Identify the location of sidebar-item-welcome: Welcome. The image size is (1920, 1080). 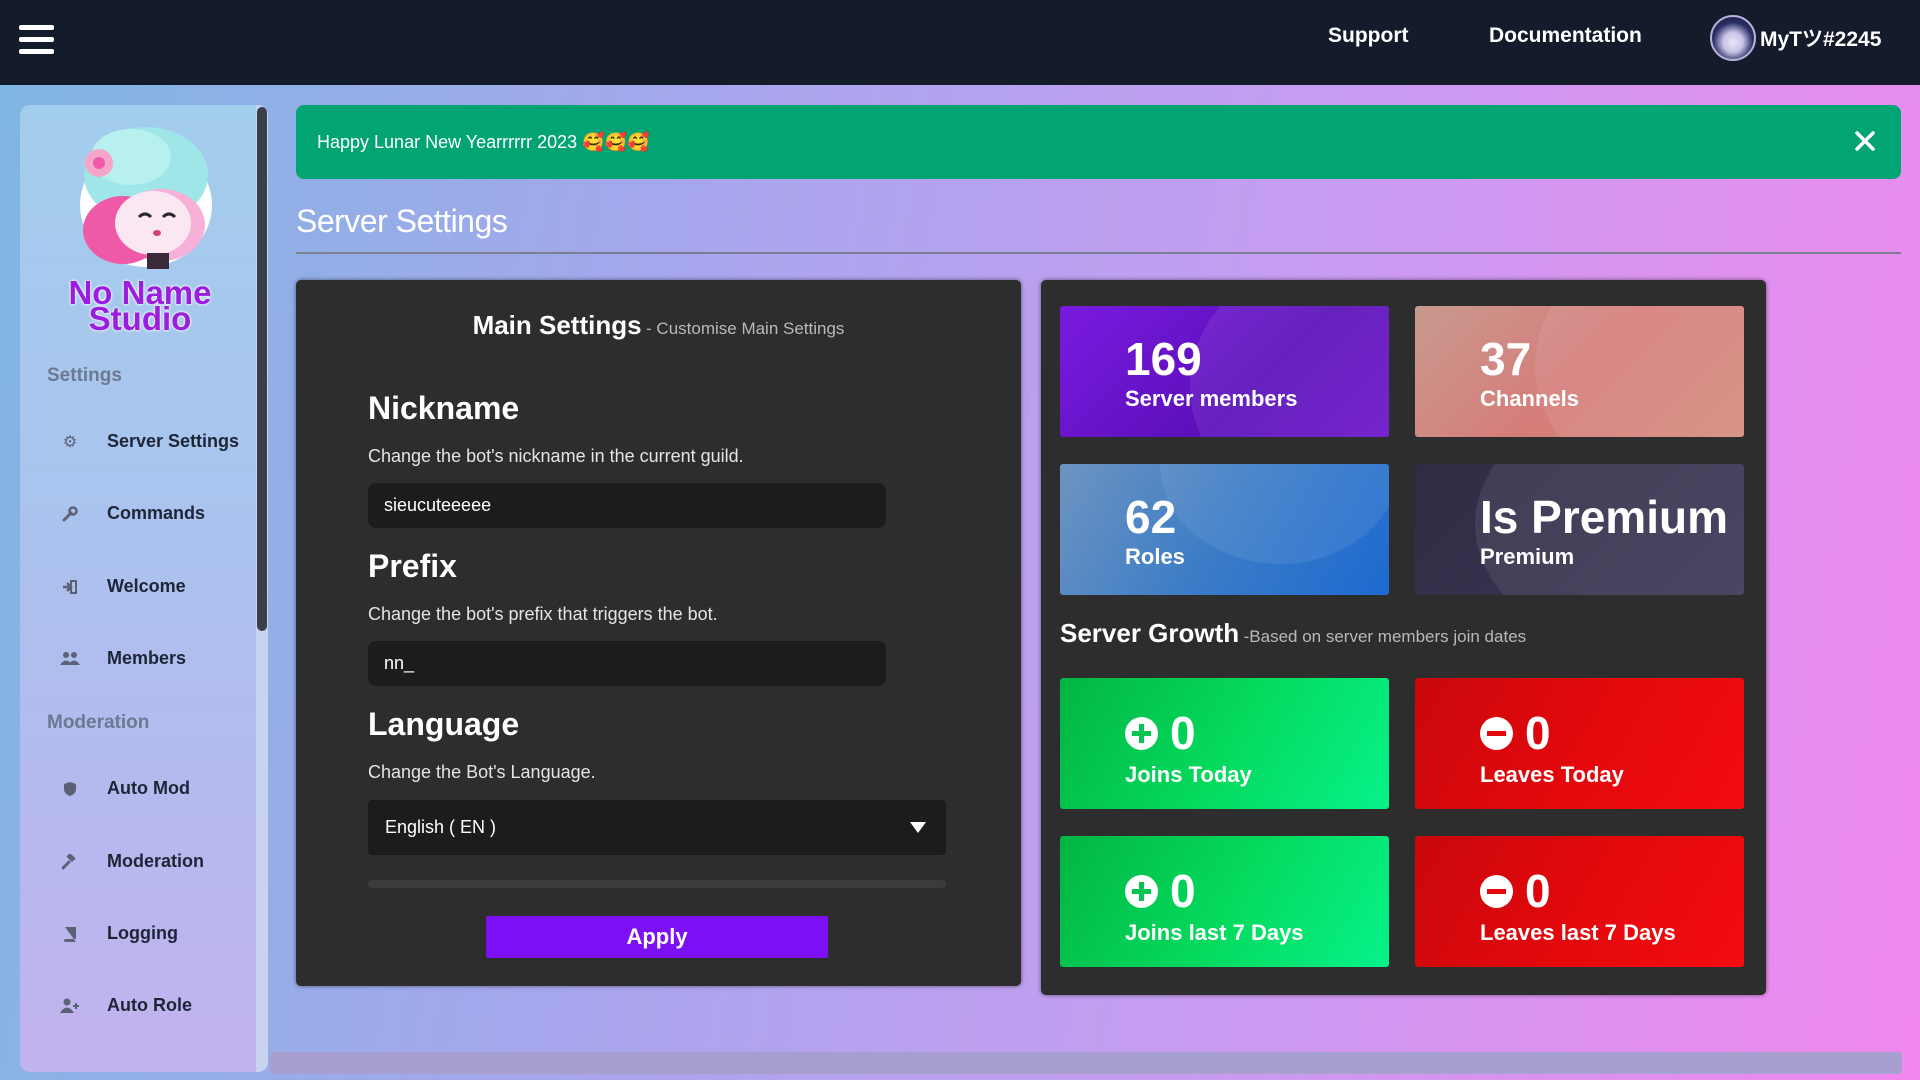
(123, 586).